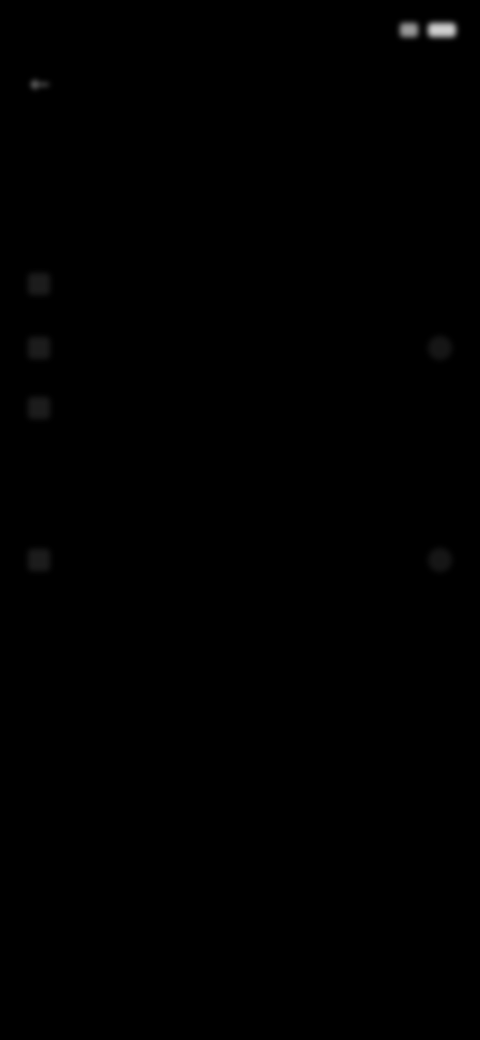  I want to click on status-icons, so click(428, 30).